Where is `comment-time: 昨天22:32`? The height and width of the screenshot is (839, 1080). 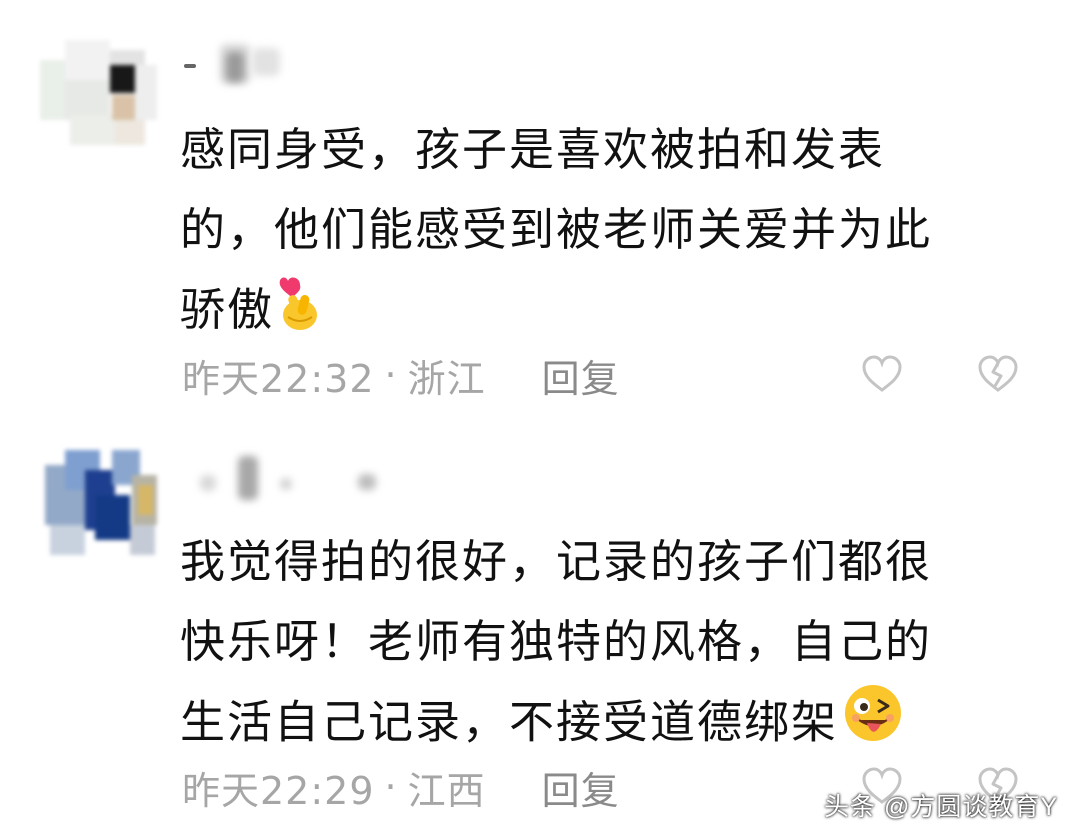
comment-time: 昨天22:32 is located at coordinates (278, 378).